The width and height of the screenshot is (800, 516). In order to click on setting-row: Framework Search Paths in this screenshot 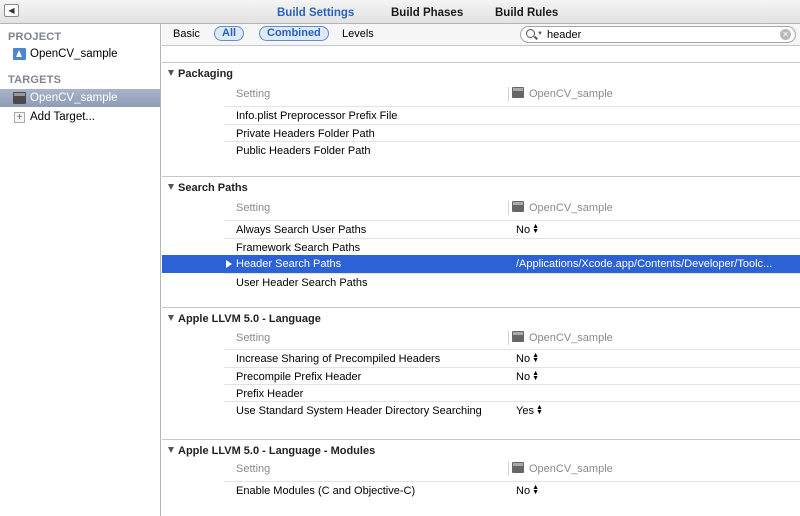, I will do `click(512, 247)`.